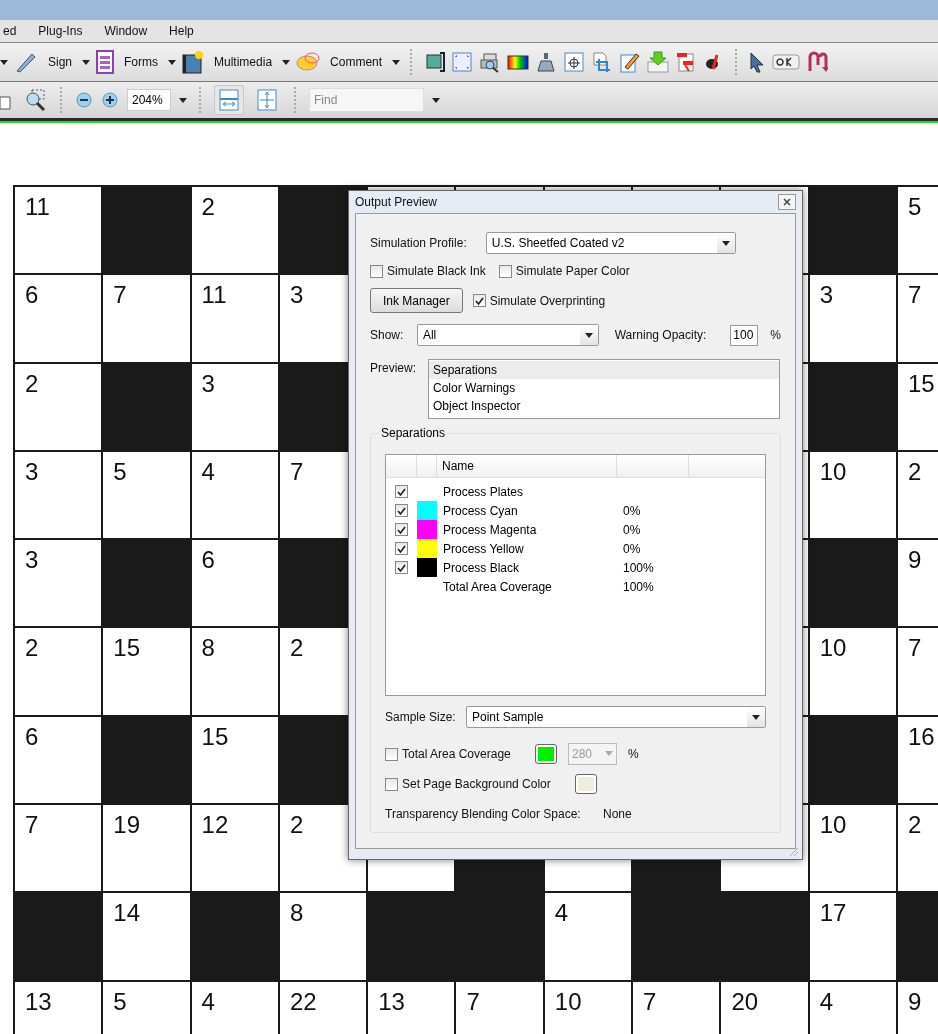 This screenshot has width=938, height=1034. What do you see at coordinates (480, 784) in the screenshot?
I see `checkbox: Set Page Background Color` at bounding box center [480, 784].